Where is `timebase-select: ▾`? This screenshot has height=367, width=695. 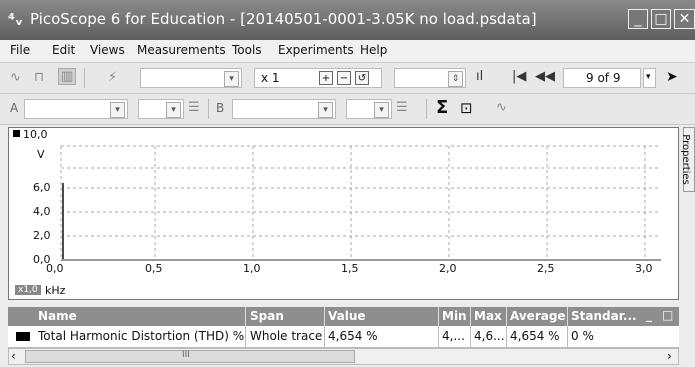 timebase-select: ▾ is located at coordinates (191, 78).